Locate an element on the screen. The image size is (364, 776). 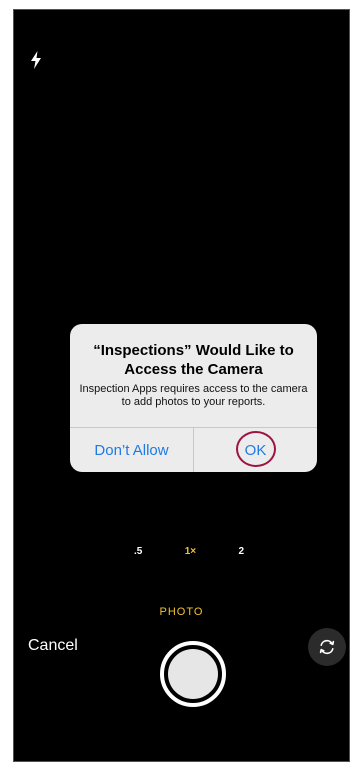
shutter-button is located at coordinates (193, 674).